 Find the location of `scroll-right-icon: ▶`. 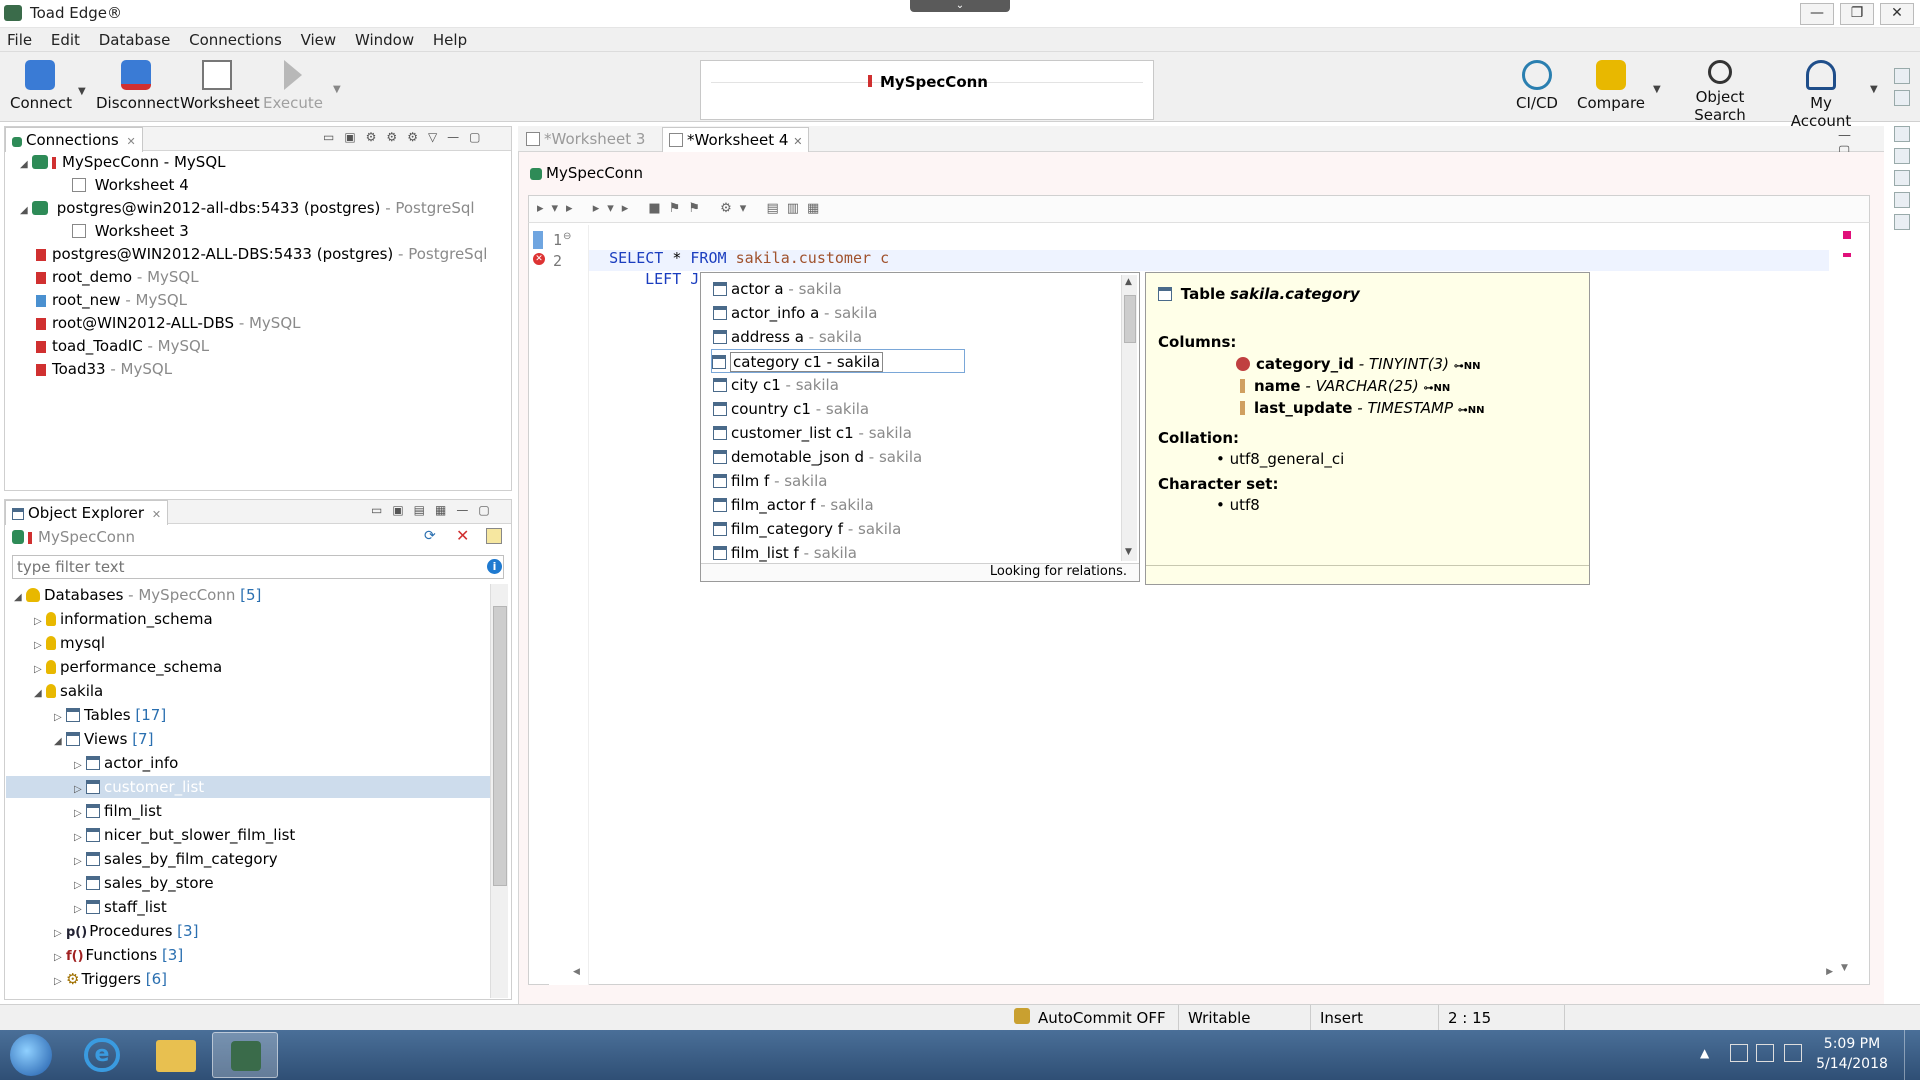

scroll-right-icon: ▶ is located at coordinates (1829, 972).